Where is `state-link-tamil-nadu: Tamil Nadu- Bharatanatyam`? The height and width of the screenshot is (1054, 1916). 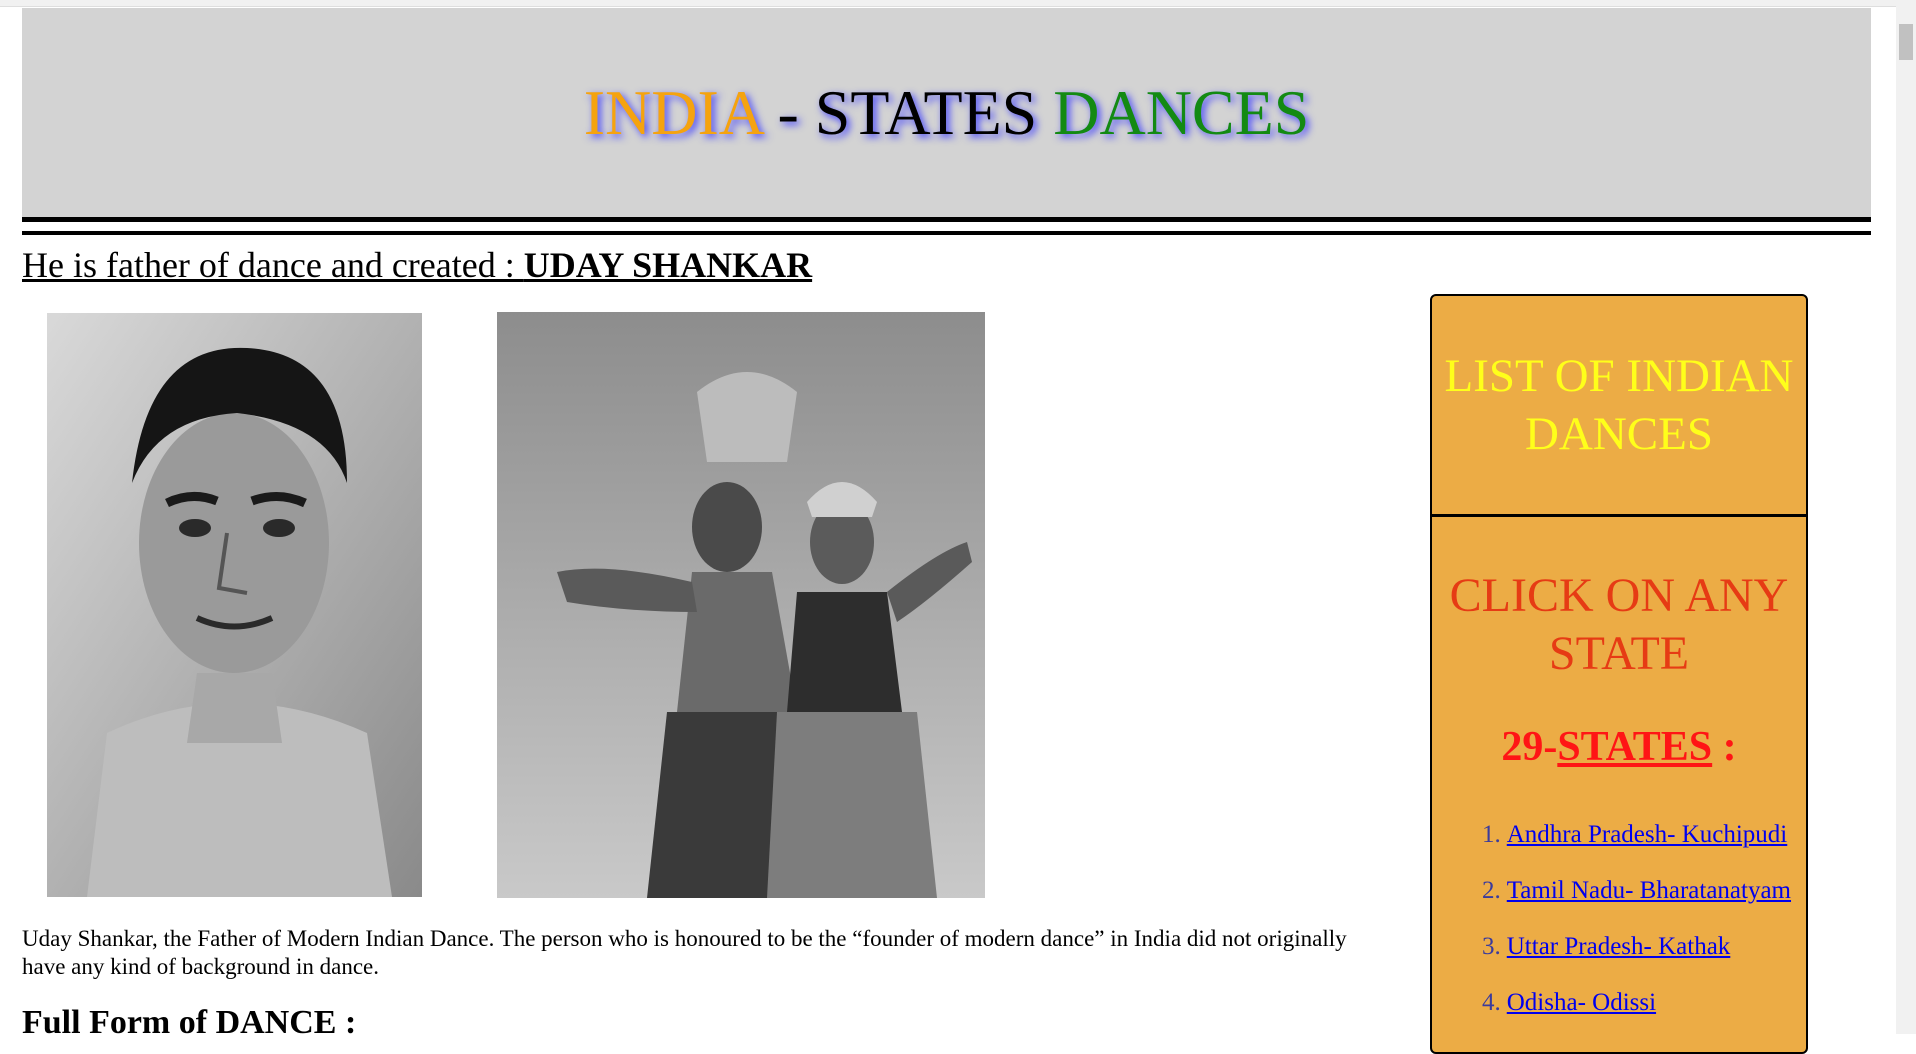 state-link-tamil-nadu: Tamil Nadu- Bharatanatyam is located at coordinates (1649, 890).